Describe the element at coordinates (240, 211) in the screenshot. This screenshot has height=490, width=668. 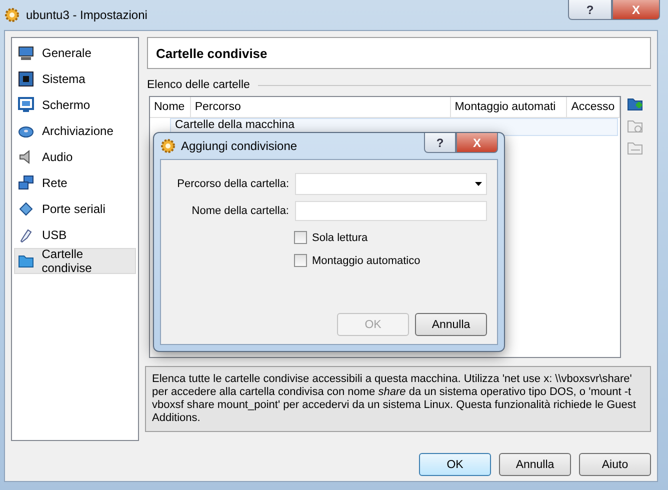
I see `field-label: Nome della cartella:` at that location.